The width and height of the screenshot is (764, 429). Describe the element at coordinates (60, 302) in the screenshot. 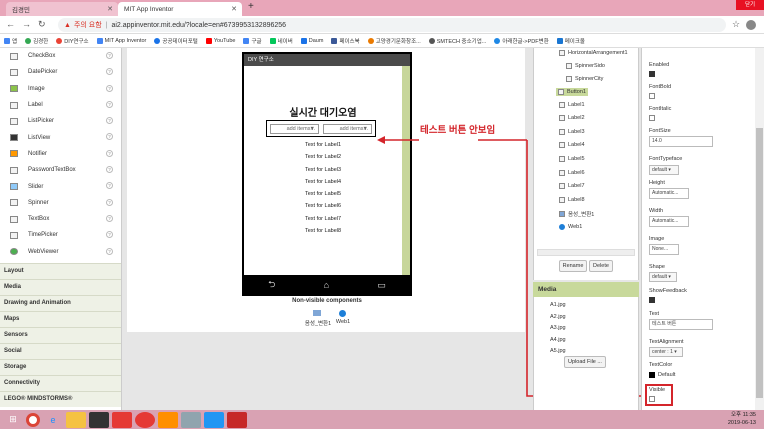

I see `category-drawing-animation: Drawing and Animation` at that location.